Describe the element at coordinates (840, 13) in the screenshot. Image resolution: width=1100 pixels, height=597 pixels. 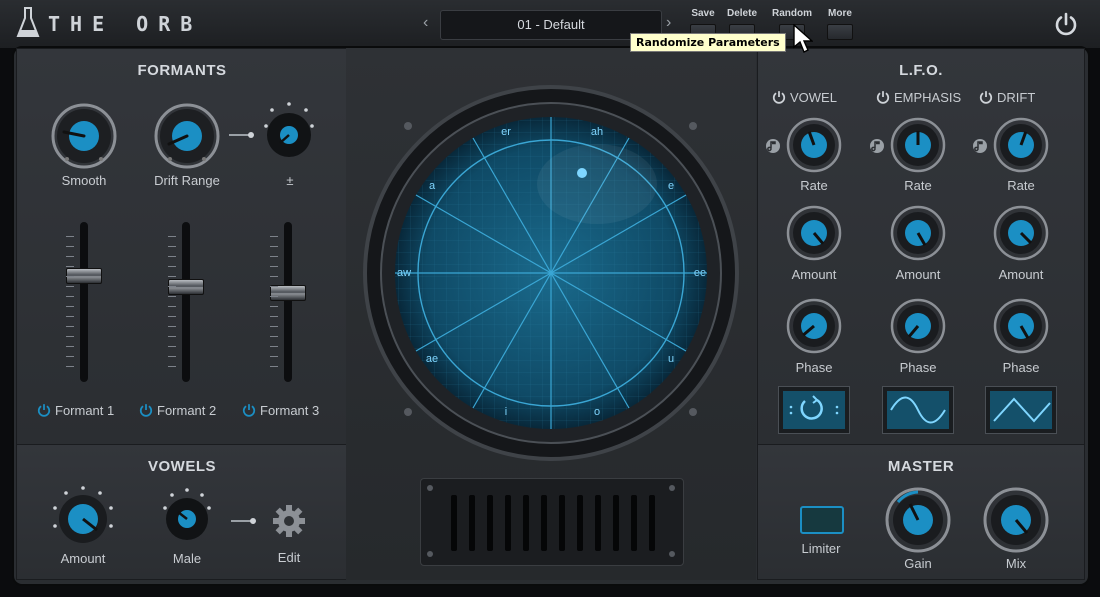
I see `more-label: More` at that location.